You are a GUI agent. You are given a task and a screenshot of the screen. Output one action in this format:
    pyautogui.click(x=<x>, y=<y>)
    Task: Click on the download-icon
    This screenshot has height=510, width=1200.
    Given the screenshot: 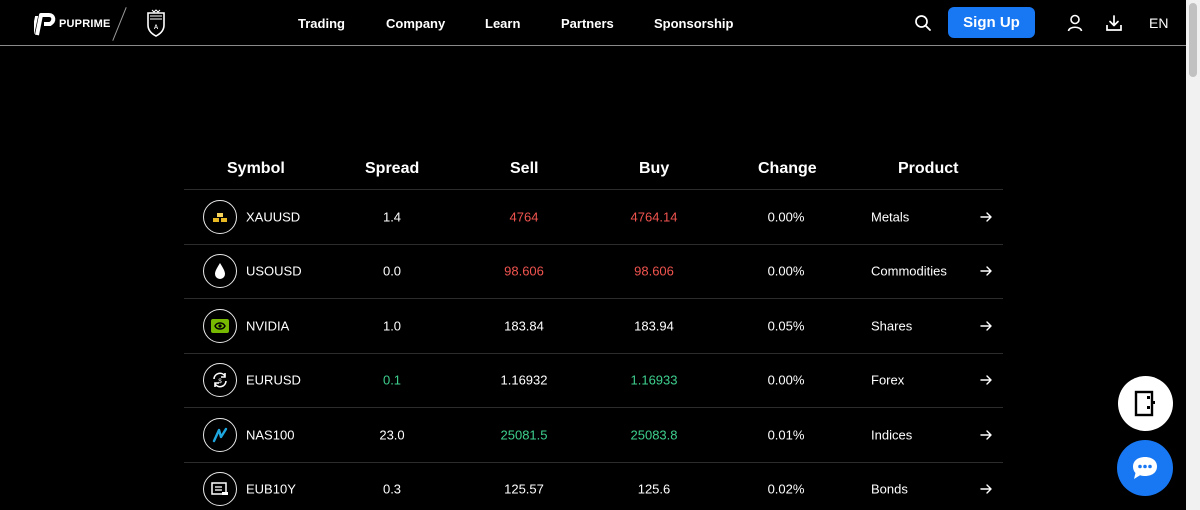 What is the action you would take?
    pyautogui.click(x=1114, y=23)
    